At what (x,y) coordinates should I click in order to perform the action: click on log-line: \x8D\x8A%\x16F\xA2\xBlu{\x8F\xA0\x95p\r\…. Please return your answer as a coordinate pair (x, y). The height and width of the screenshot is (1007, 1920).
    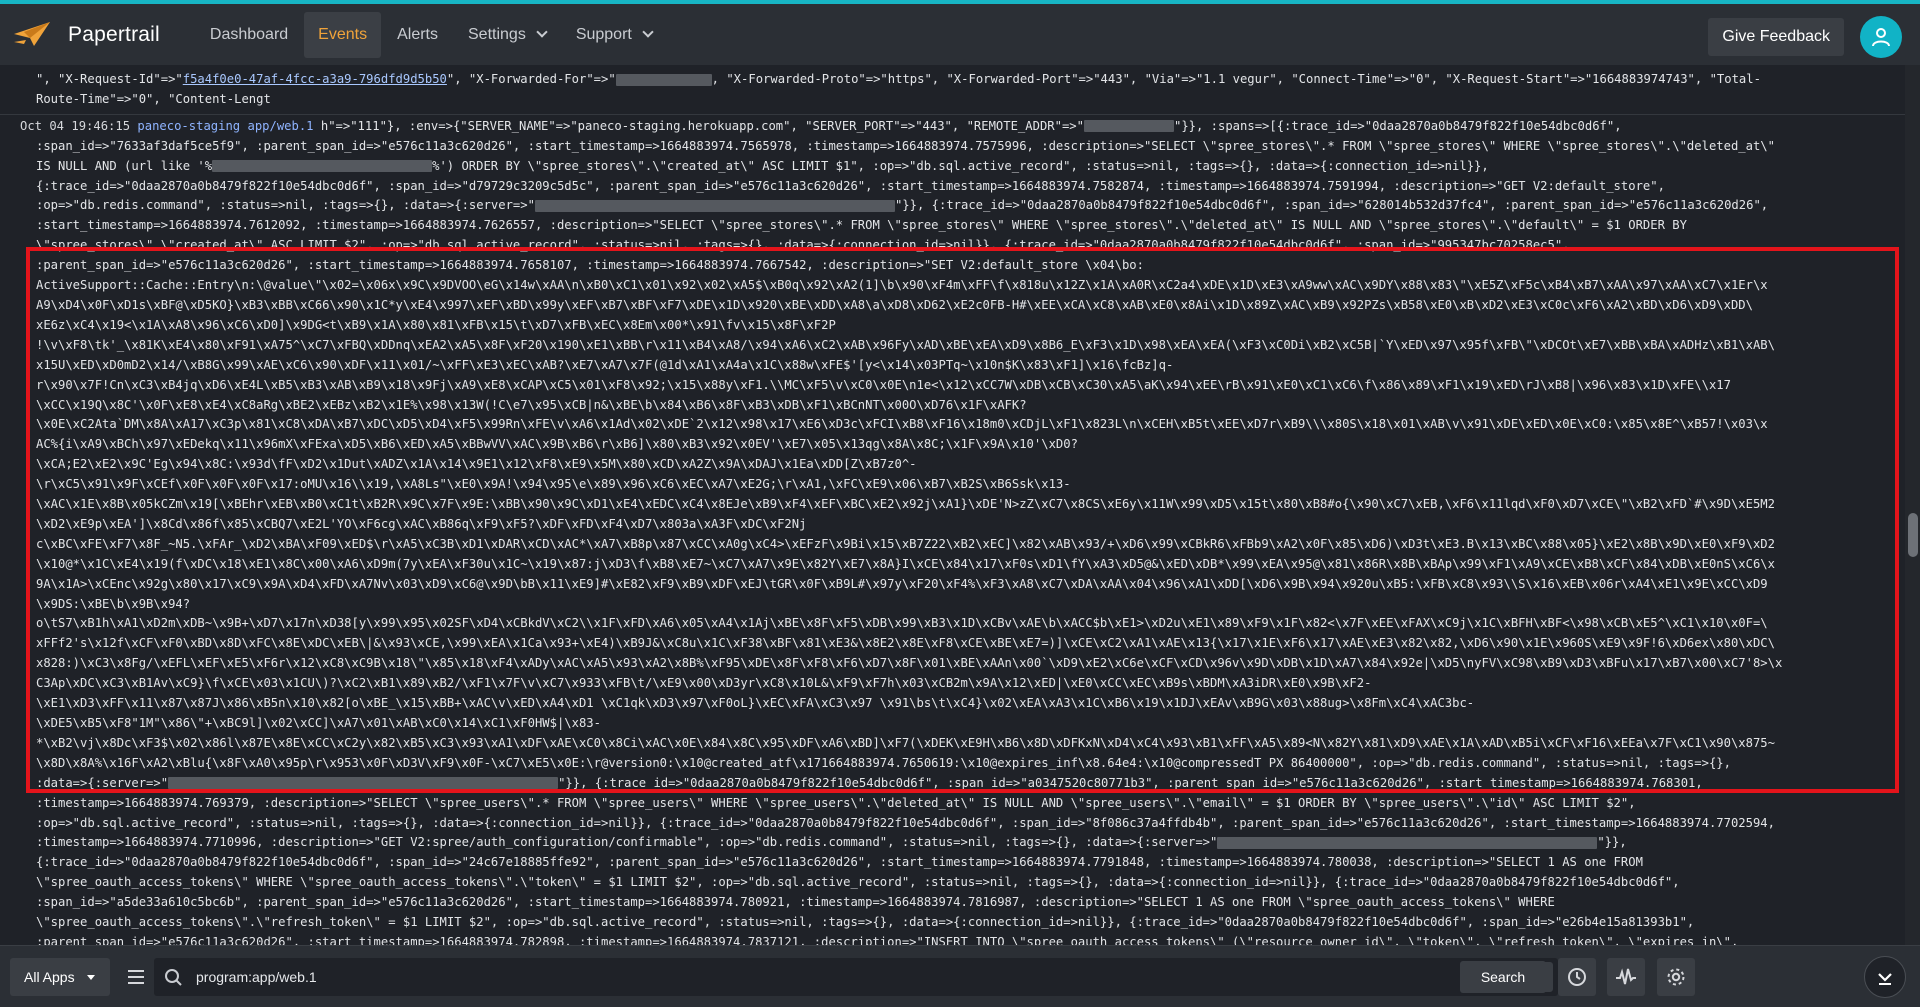
    Looking at the image, I should click on (883, 762).